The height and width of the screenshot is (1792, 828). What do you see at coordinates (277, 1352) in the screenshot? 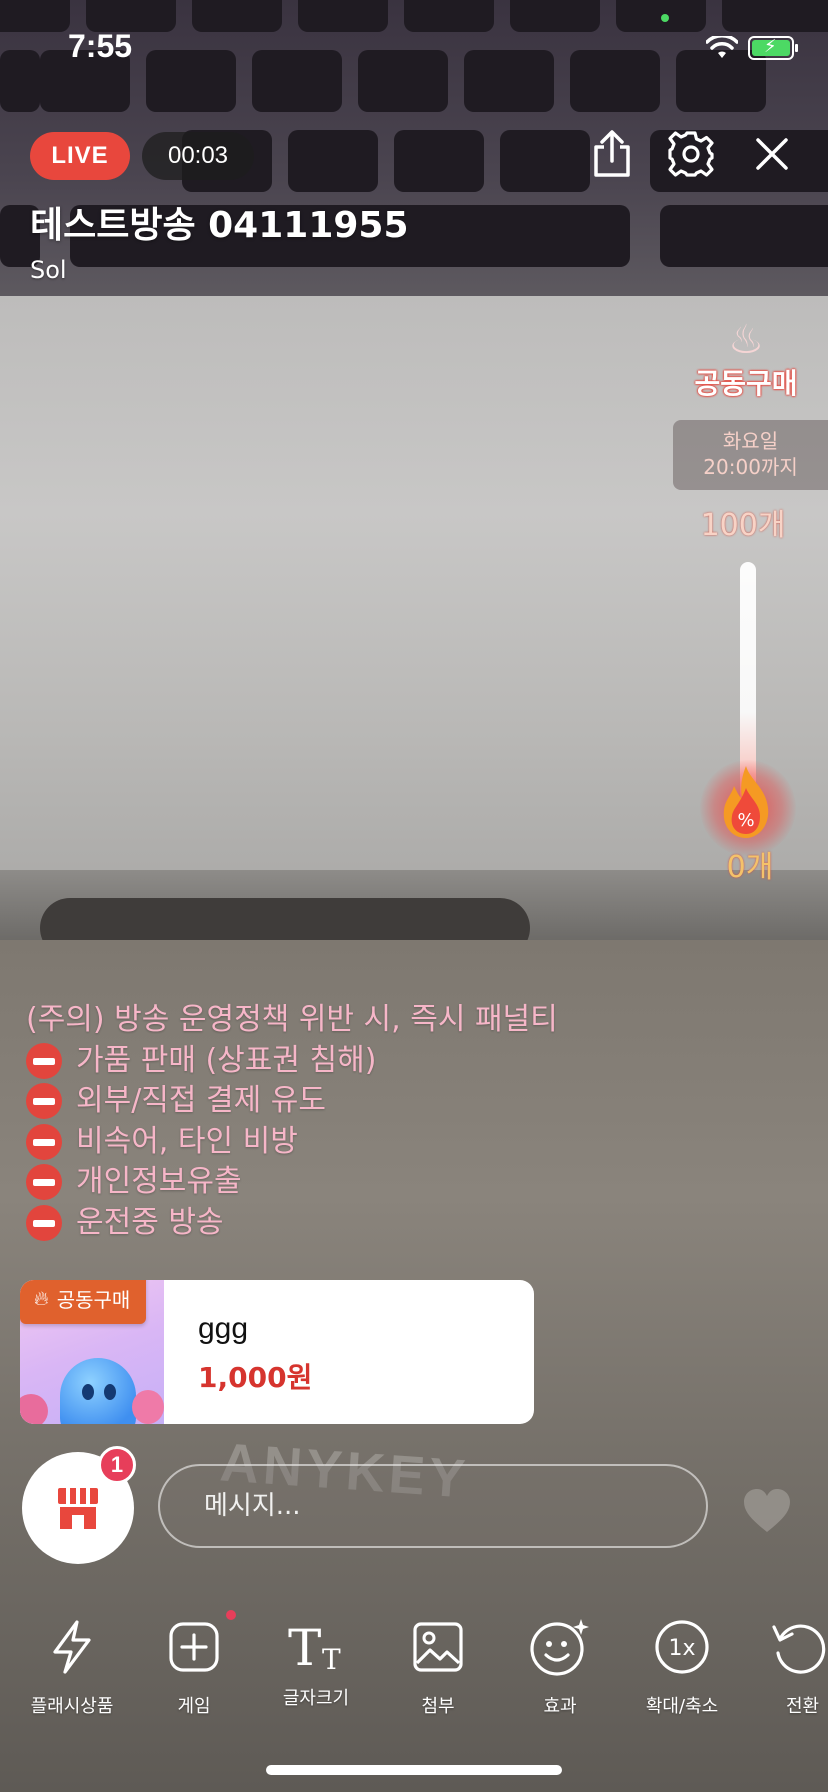
I see `product-card: 🔥︎ 공동구매 ggg 1,000원` at bounding box center [277, 1352].